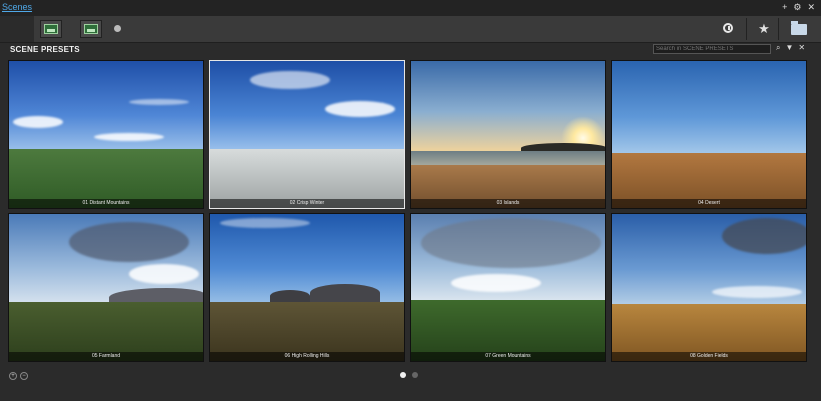 This screenshot has height=401, width=821. Describe the element at coordinates (106, 203) in the screenshot. I see `preset-label: 01 Distant Mountains` at that location.